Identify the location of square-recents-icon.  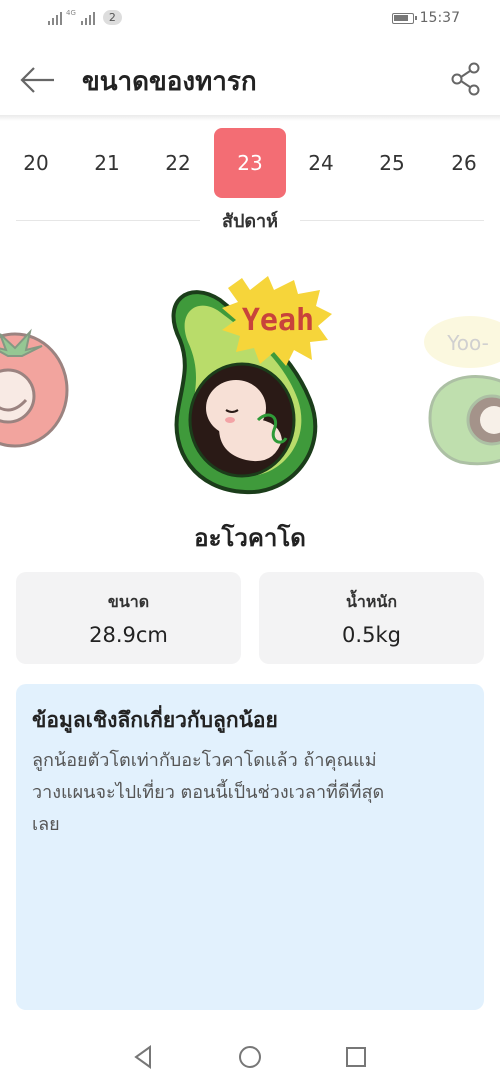
(356, 1057).